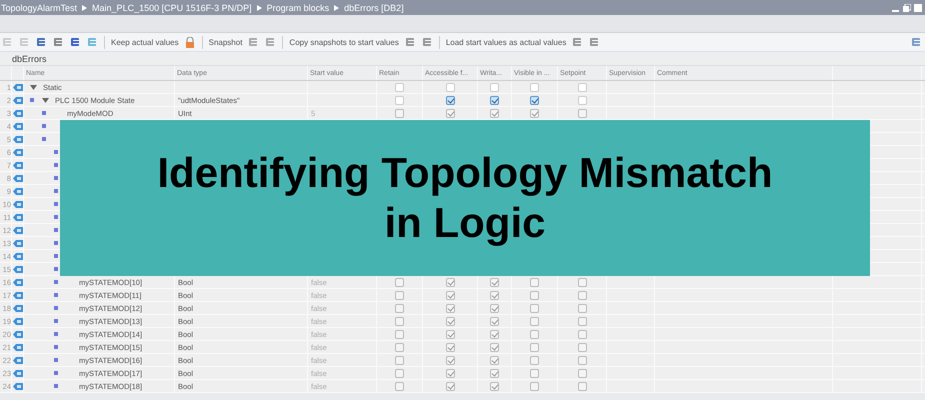 The width and height of the screenshot is (925, 400). Describe the element at coordinates (225, 42) in the screenshot. I see `toolbar-label: Snapshot` at that location.